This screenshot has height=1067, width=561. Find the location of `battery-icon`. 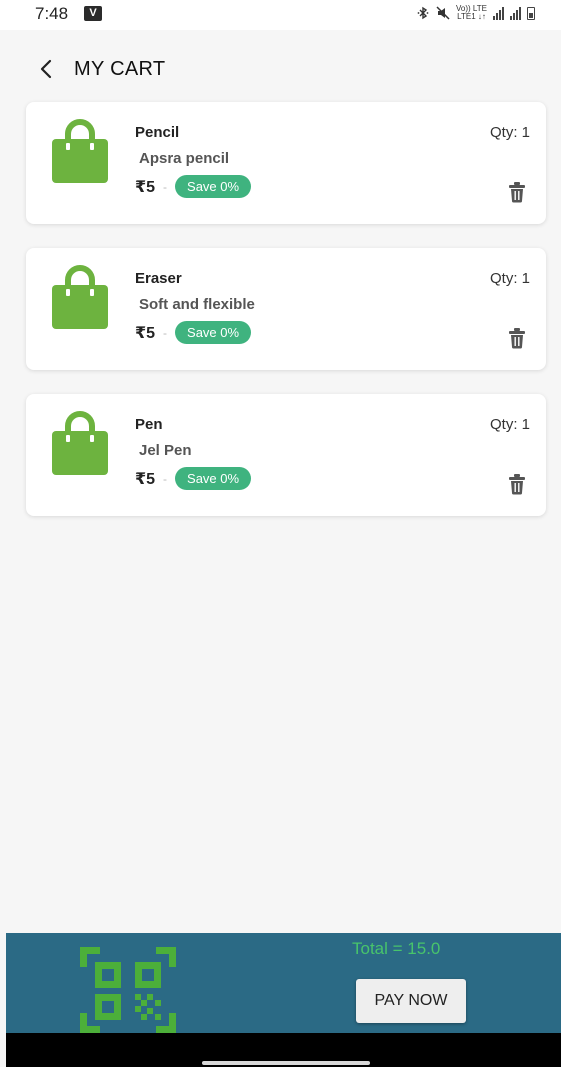

battery-icon is located at coordinates (531, 13).